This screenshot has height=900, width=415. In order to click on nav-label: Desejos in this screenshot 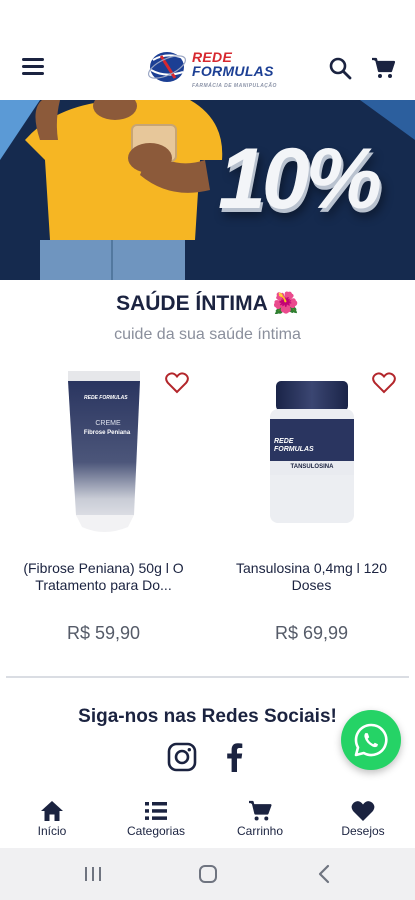, I will do `click(363, 831)`.